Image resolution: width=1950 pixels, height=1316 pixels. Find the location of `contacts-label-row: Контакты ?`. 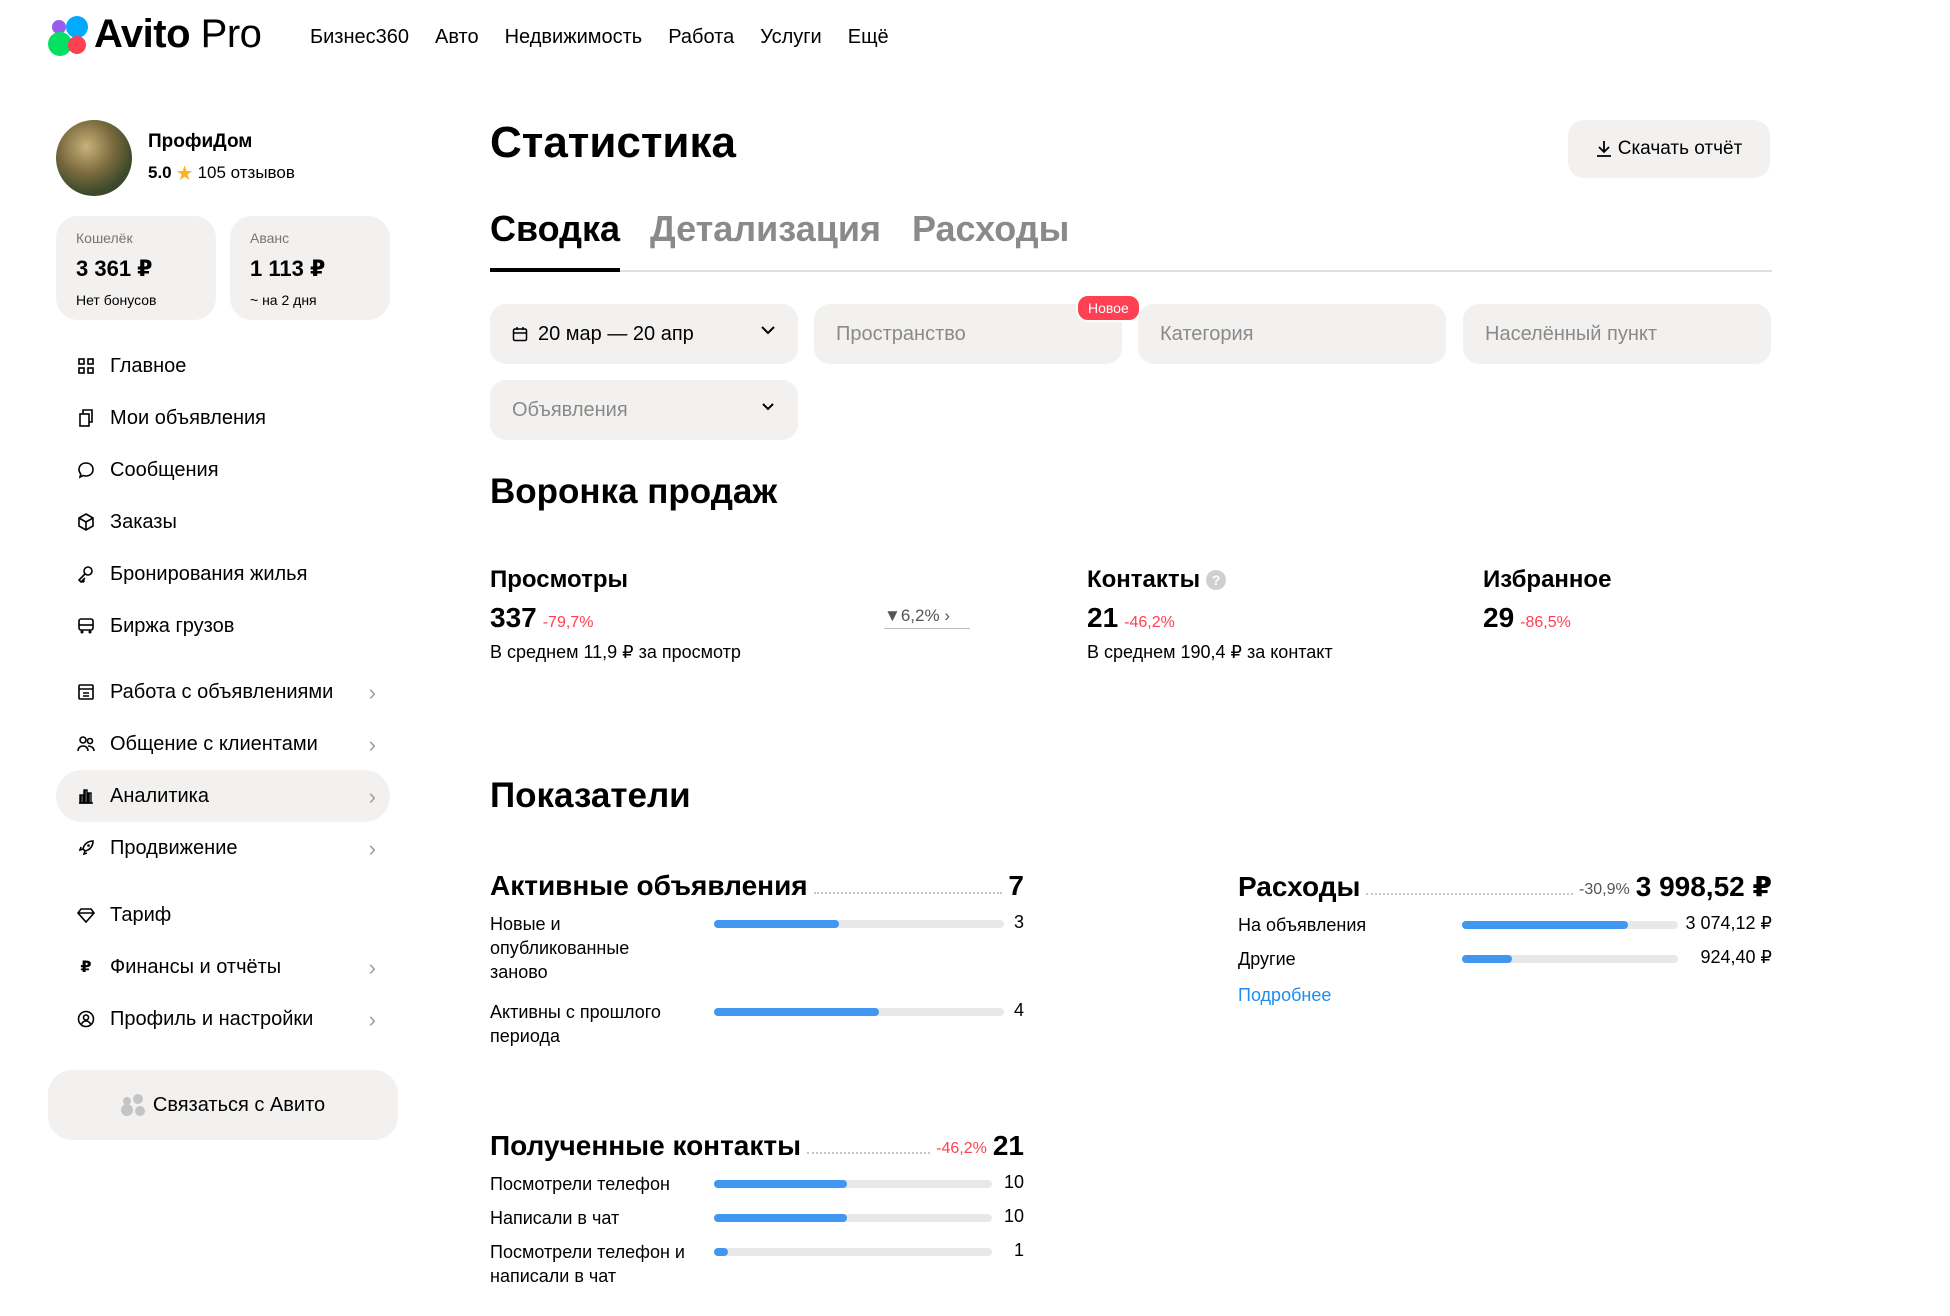

contacts-label-row: Контакты ? is located at coordinates (1210, 580).